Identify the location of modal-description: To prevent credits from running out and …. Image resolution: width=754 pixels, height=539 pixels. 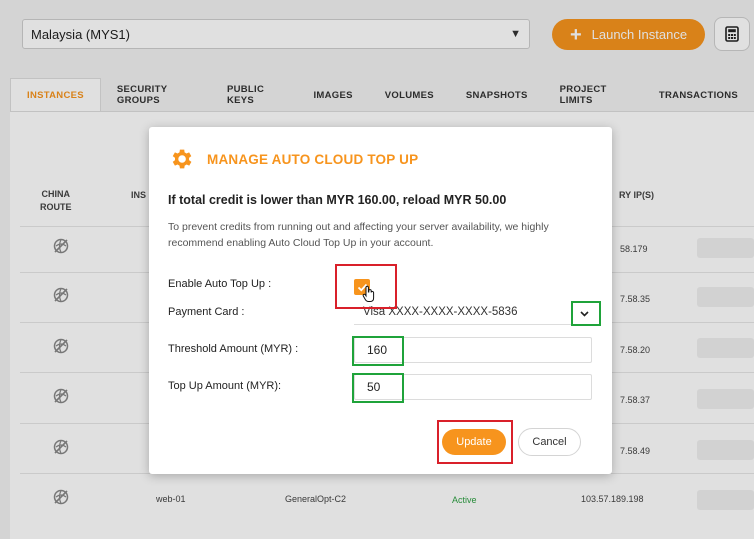
(358, 235).